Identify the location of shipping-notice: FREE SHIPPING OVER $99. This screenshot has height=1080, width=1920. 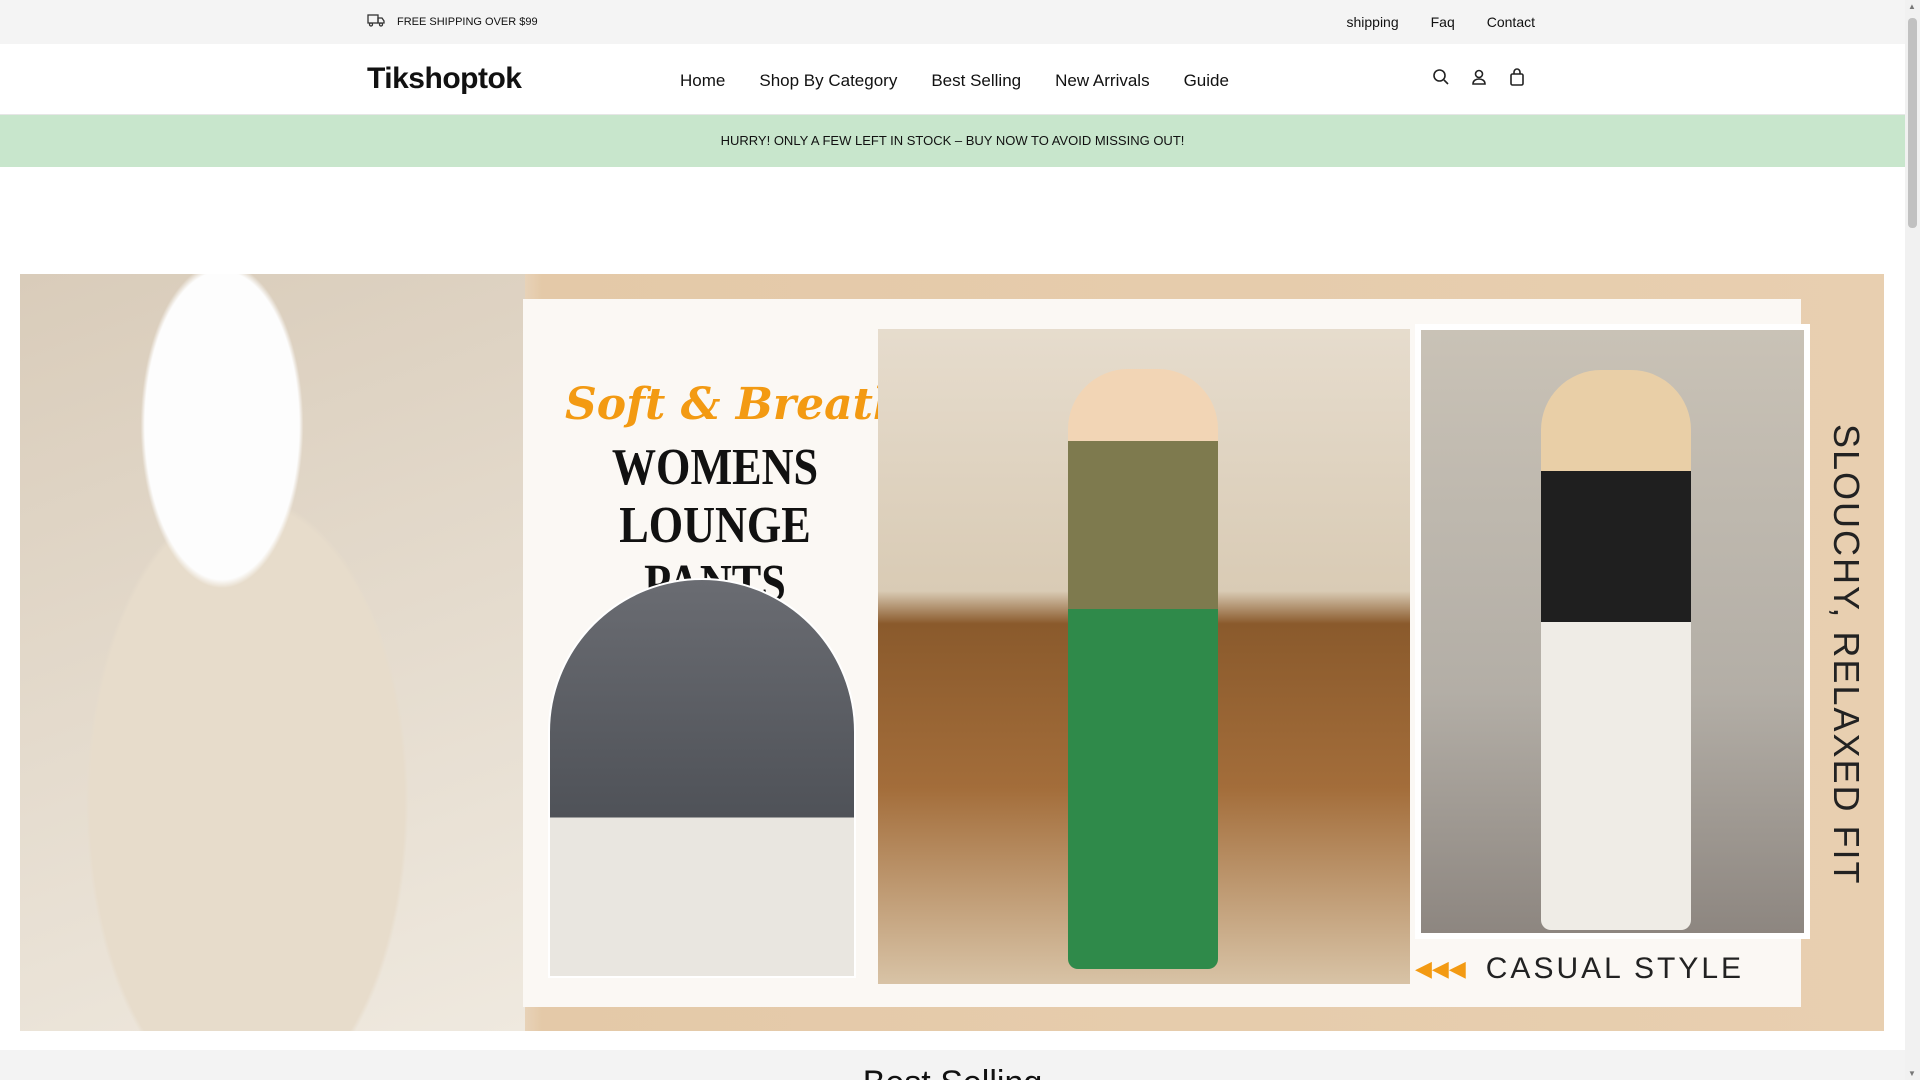
(452, 21).